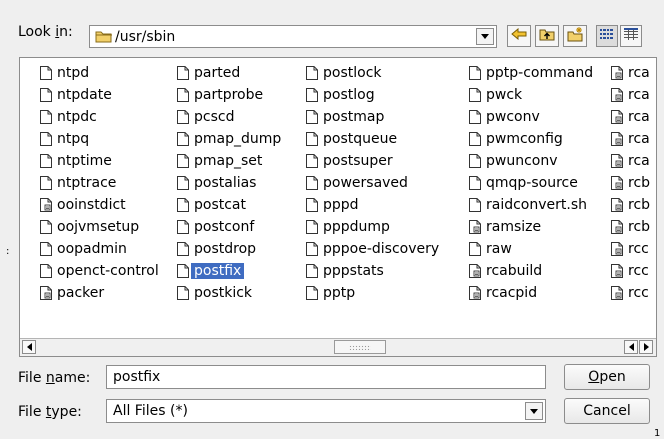 This screenshot has width=664, height=439. What do you see at coordinates (372, 117) in the screenshot?
I see `file-item: postmap` at bounding box center [372, 117].